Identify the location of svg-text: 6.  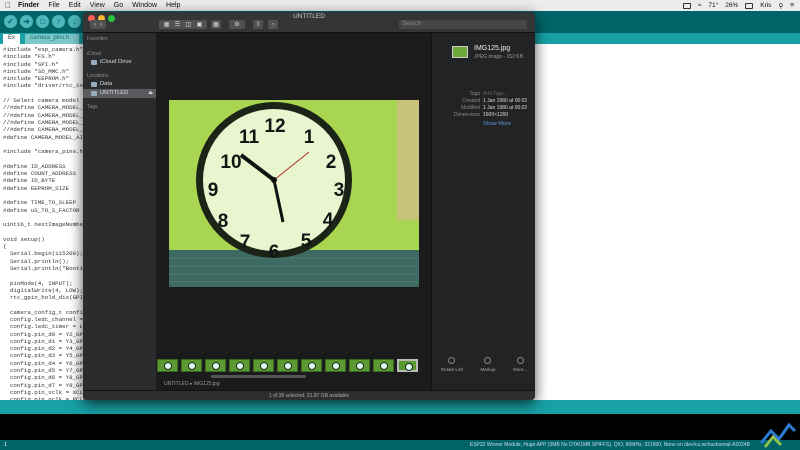
(274, 252).